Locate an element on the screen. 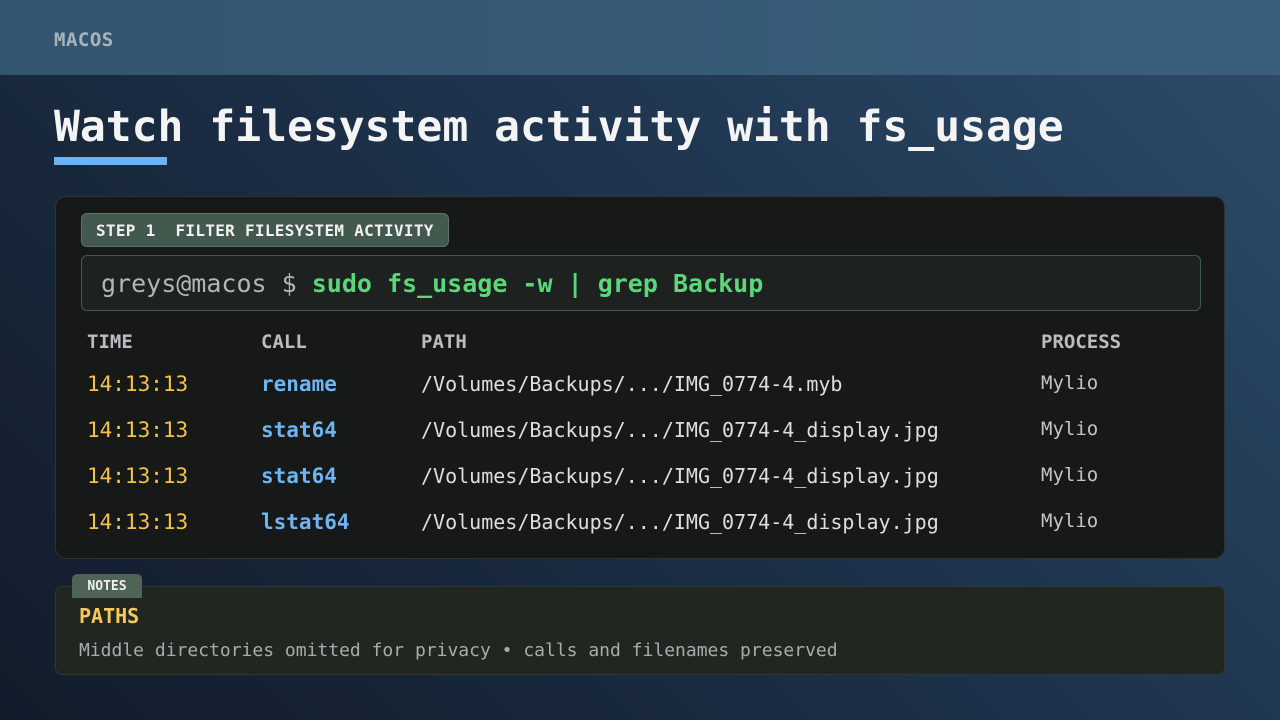 This screenshot has height=720, width=1280. column-header-path: PATH is located at coordinates (444, 342).